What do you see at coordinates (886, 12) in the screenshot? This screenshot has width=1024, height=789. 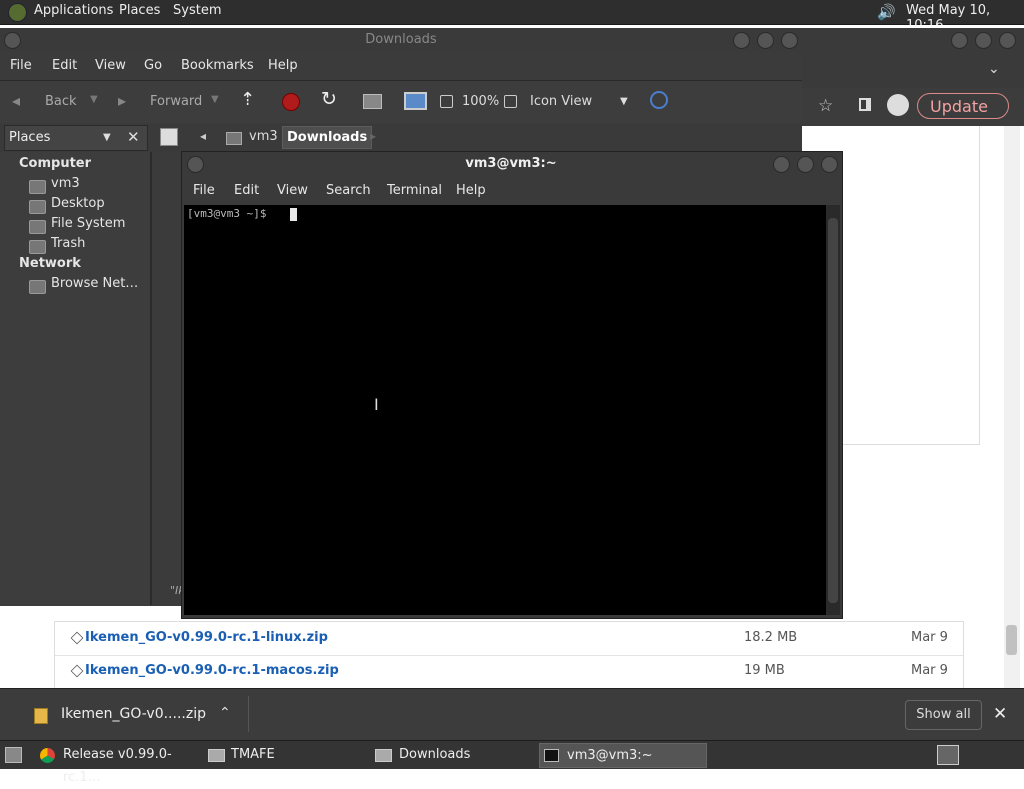 I see `volume-icon: 🔊` at bounding box center [886, 12].